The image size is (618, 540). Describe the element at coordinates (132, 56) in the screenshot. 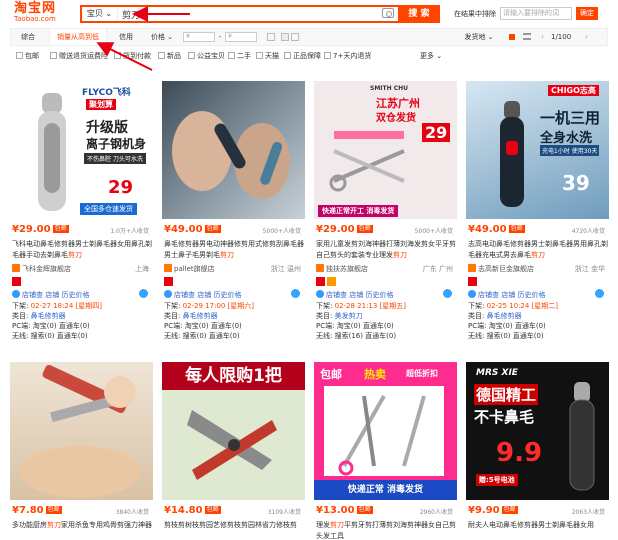

I see `filter-cod: 货到付款` at that location.